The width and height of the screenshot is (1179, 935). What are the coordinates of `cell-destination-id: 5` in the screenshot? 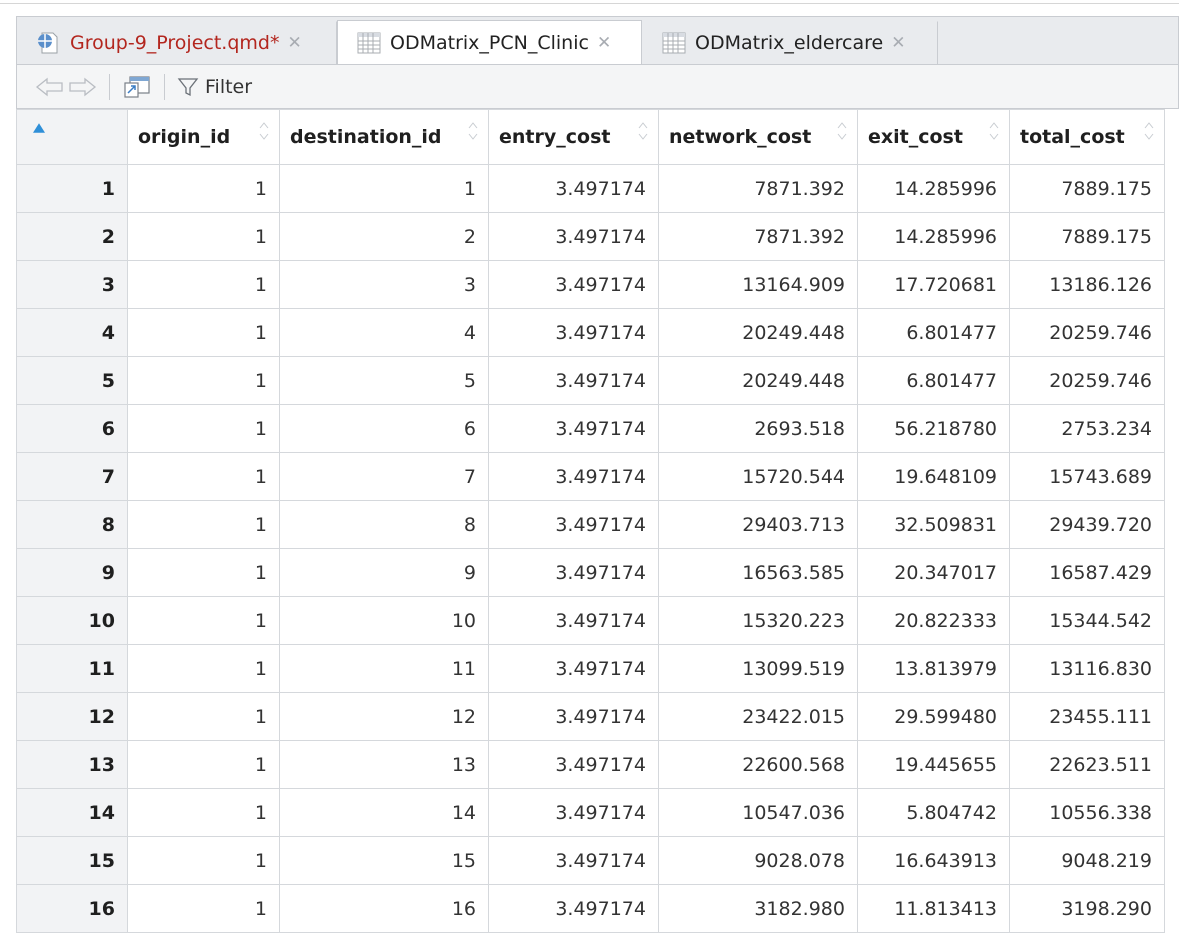 It's located at (384, 380).